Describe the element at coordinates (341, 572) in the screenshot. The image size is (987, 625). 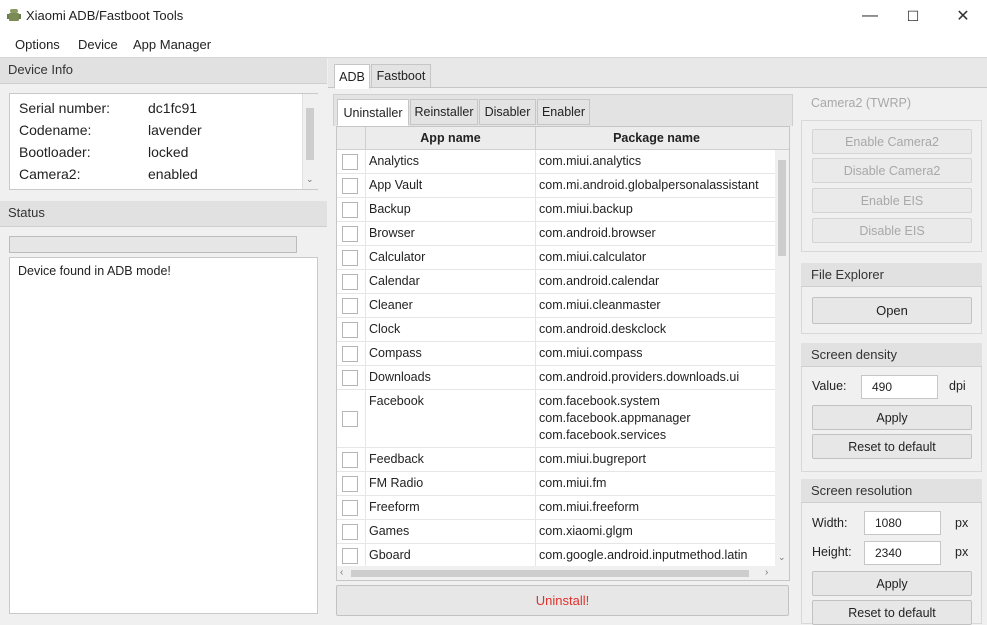
I see `chevron-left-icon: ‹` at that location.